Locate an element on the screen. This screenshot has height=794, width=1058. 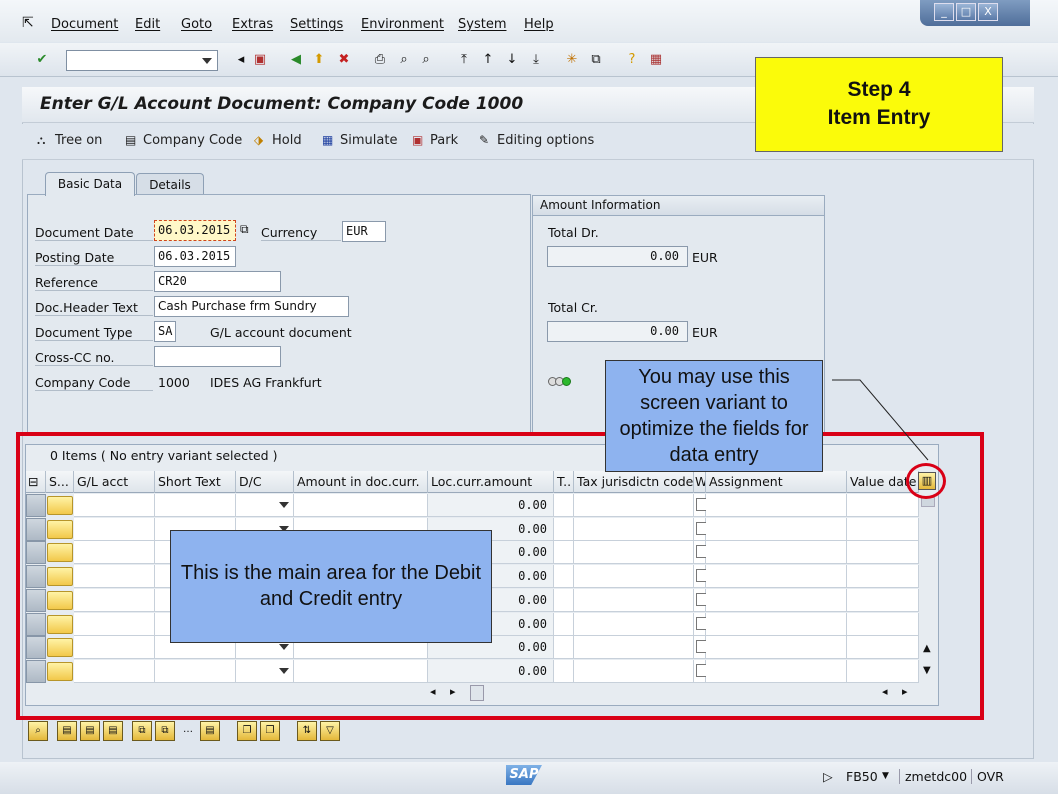
back-nav-icon: ◂ is located at coordinates (241, 60).